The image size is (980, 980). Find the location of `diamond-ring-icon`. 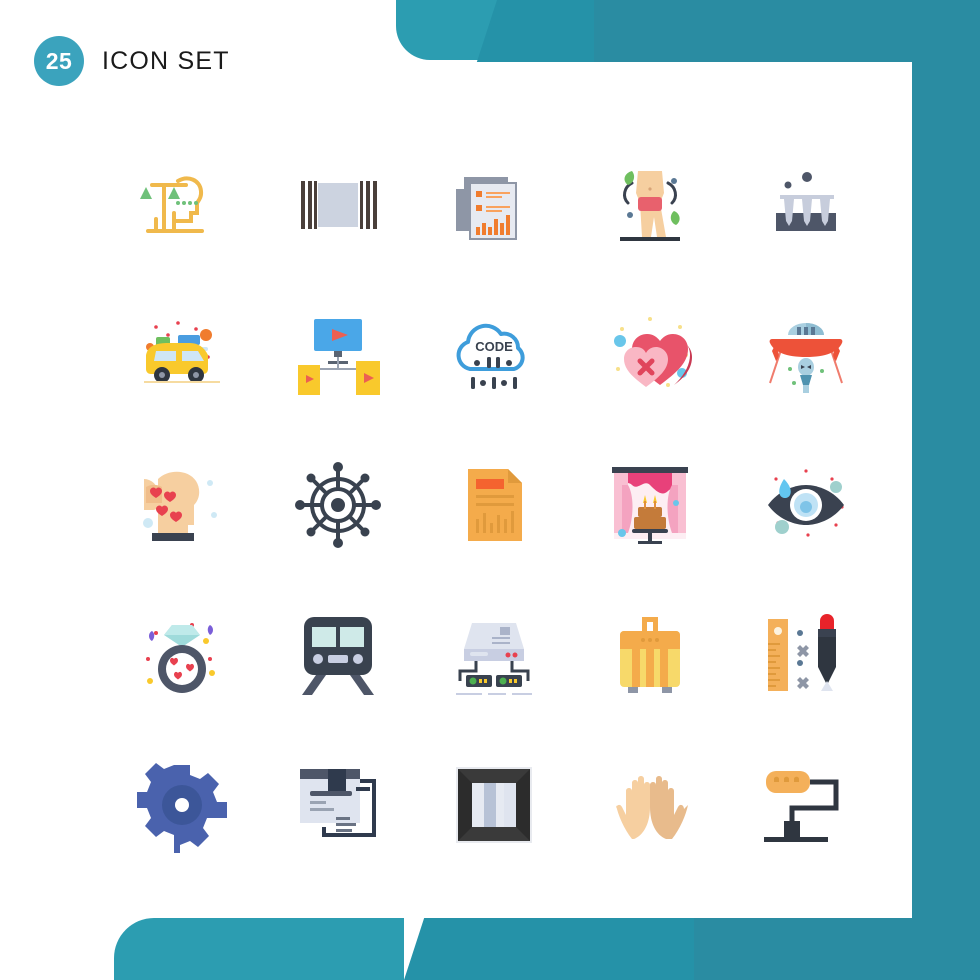

diamond-ring-icon is located at coordinates (180, 658).